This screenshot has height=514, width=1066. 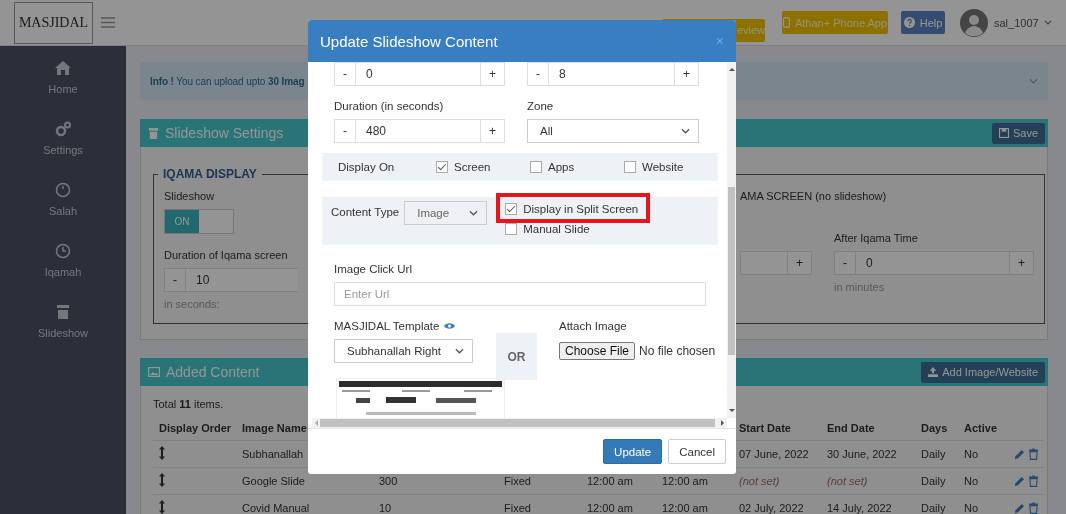 I want to click on sidebar-item: Slideshow, so click(x=63, y=333).